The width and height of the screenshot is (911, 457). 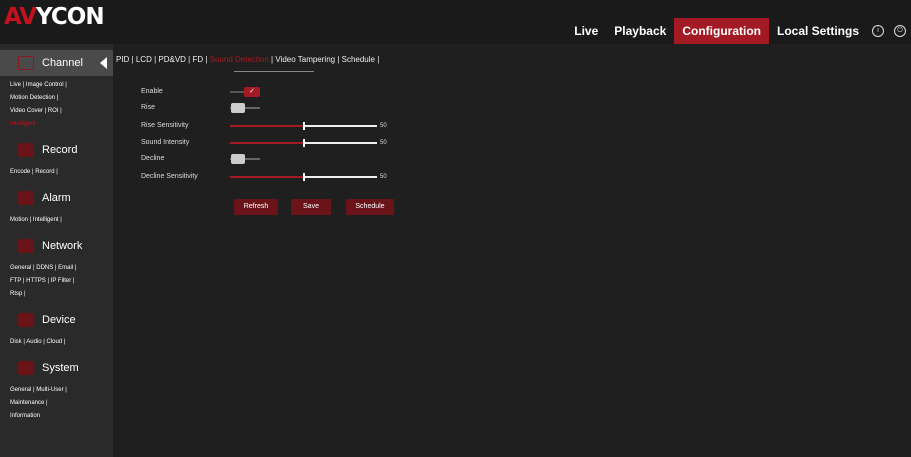 I want to click on sidebar-link: Motion Detection |, so click(x=56, y=98).